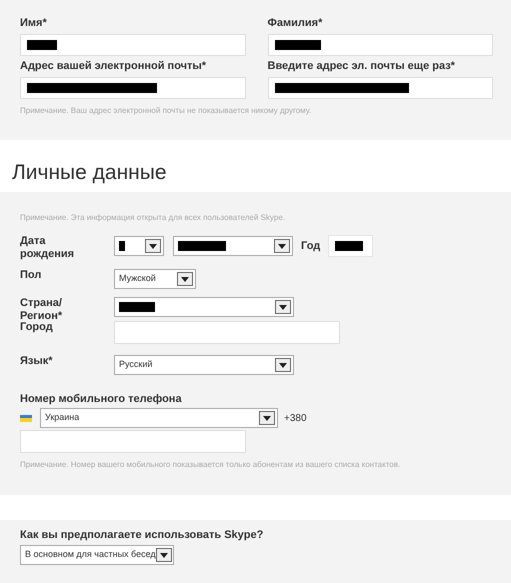 This screenshot has height=583, width=511. What do you see at coordinates (26, 418) in the screenshot?
I see `flag-icon` at bounding box center [26, 418].